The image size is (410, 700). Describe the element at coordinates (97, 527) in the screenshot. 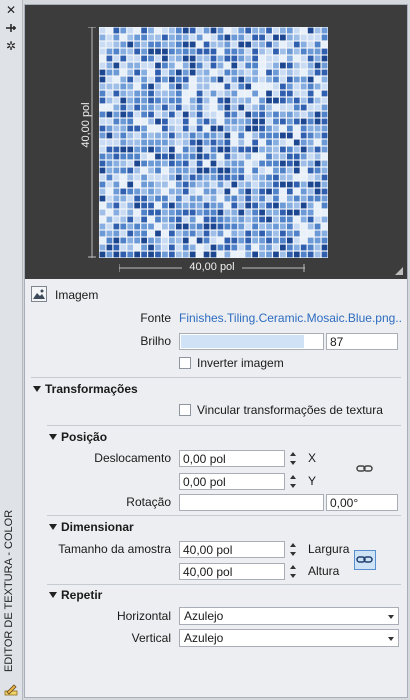

I see `scale-header-label: Dimensionar` at that location.